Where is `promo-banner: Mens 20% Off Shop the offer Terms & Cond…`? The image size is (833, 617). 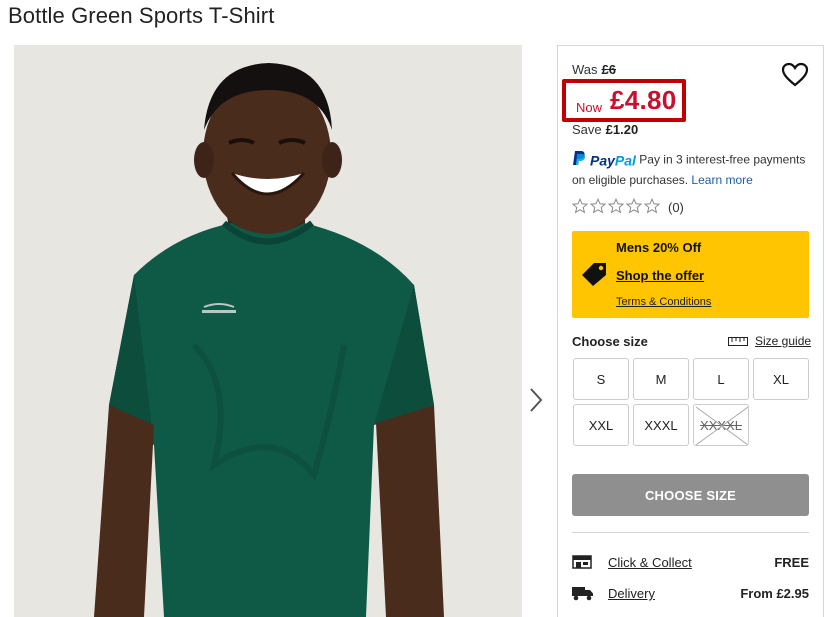
promo-banner: Mens 20% Off Shop the offer Terms & Cond… is located at coordinates (690, 274).